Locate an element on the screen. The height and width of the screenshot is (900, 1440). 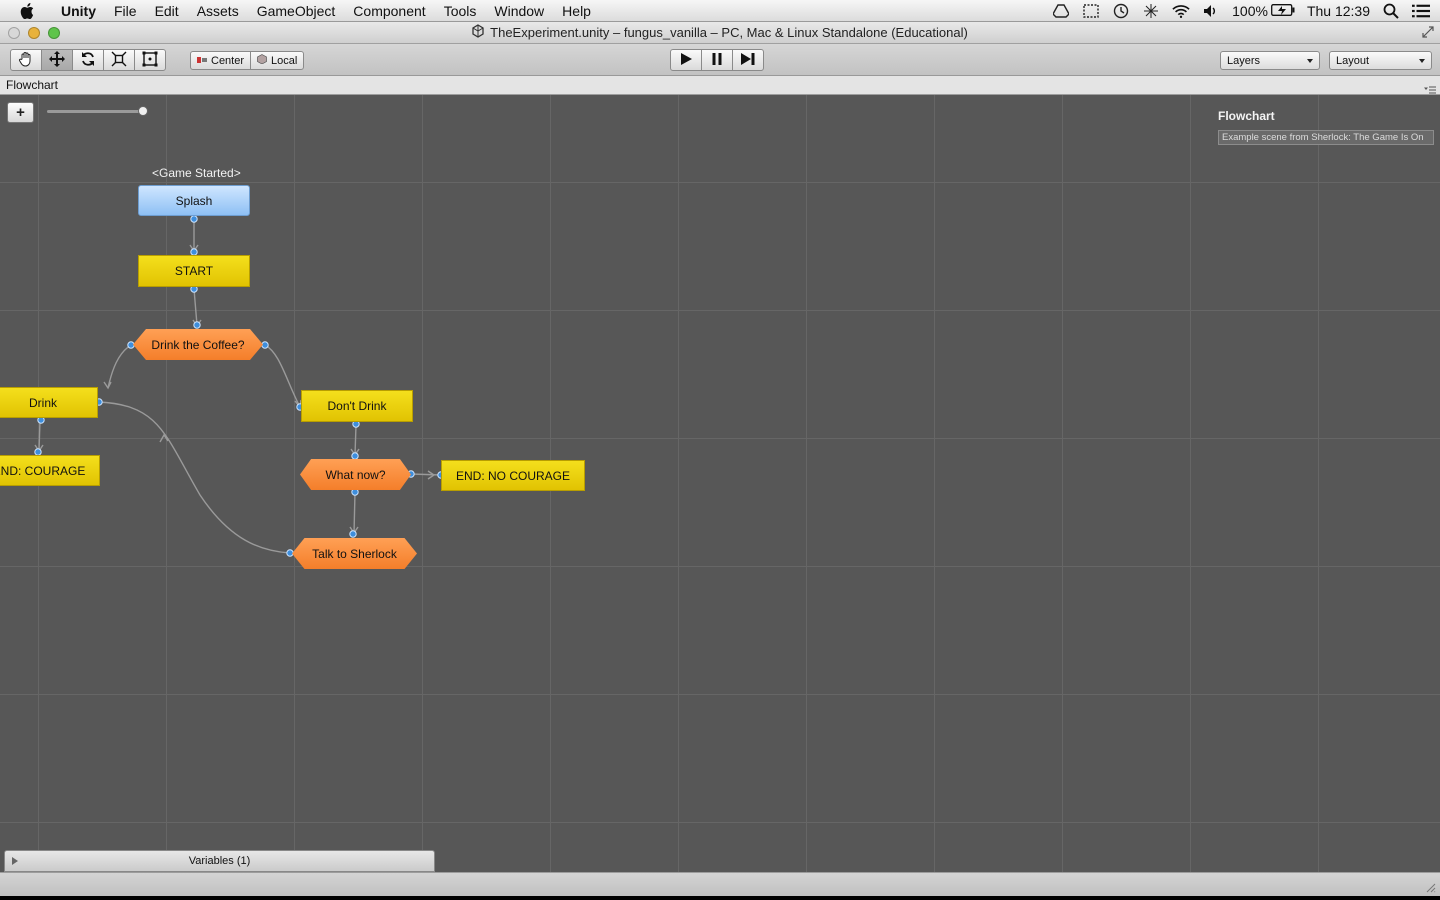
drive-icon is located at coordinates (1061, 11).